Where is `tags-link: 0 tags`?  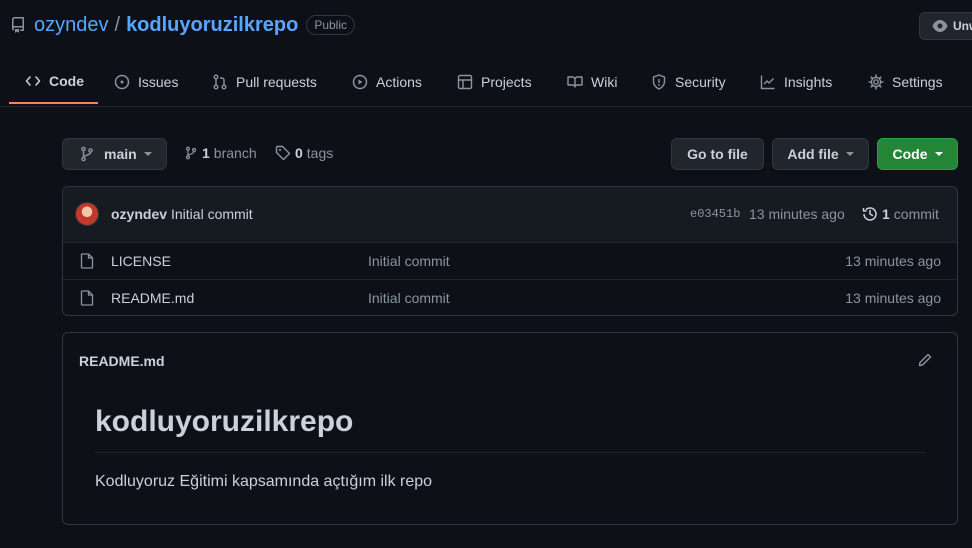
tags-link: 0 tags is located at coordinates (304, 153).